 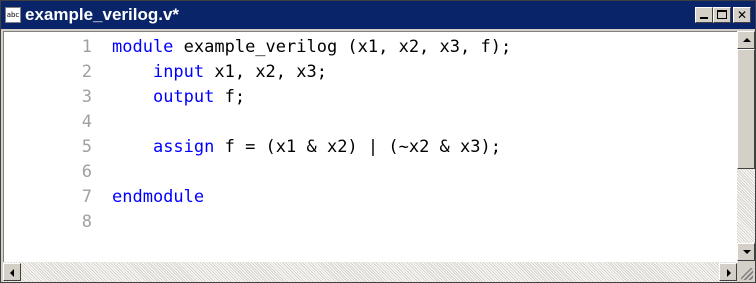 I want to click on code-text: output f;, so click(x=178, y=97).